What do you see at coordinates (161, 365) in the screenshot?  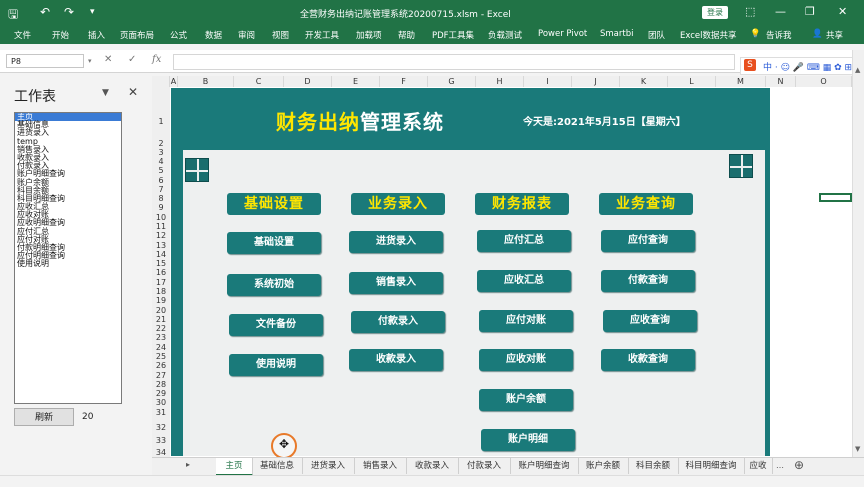 I see `row-header: 26` at bounding box center [161, 365].